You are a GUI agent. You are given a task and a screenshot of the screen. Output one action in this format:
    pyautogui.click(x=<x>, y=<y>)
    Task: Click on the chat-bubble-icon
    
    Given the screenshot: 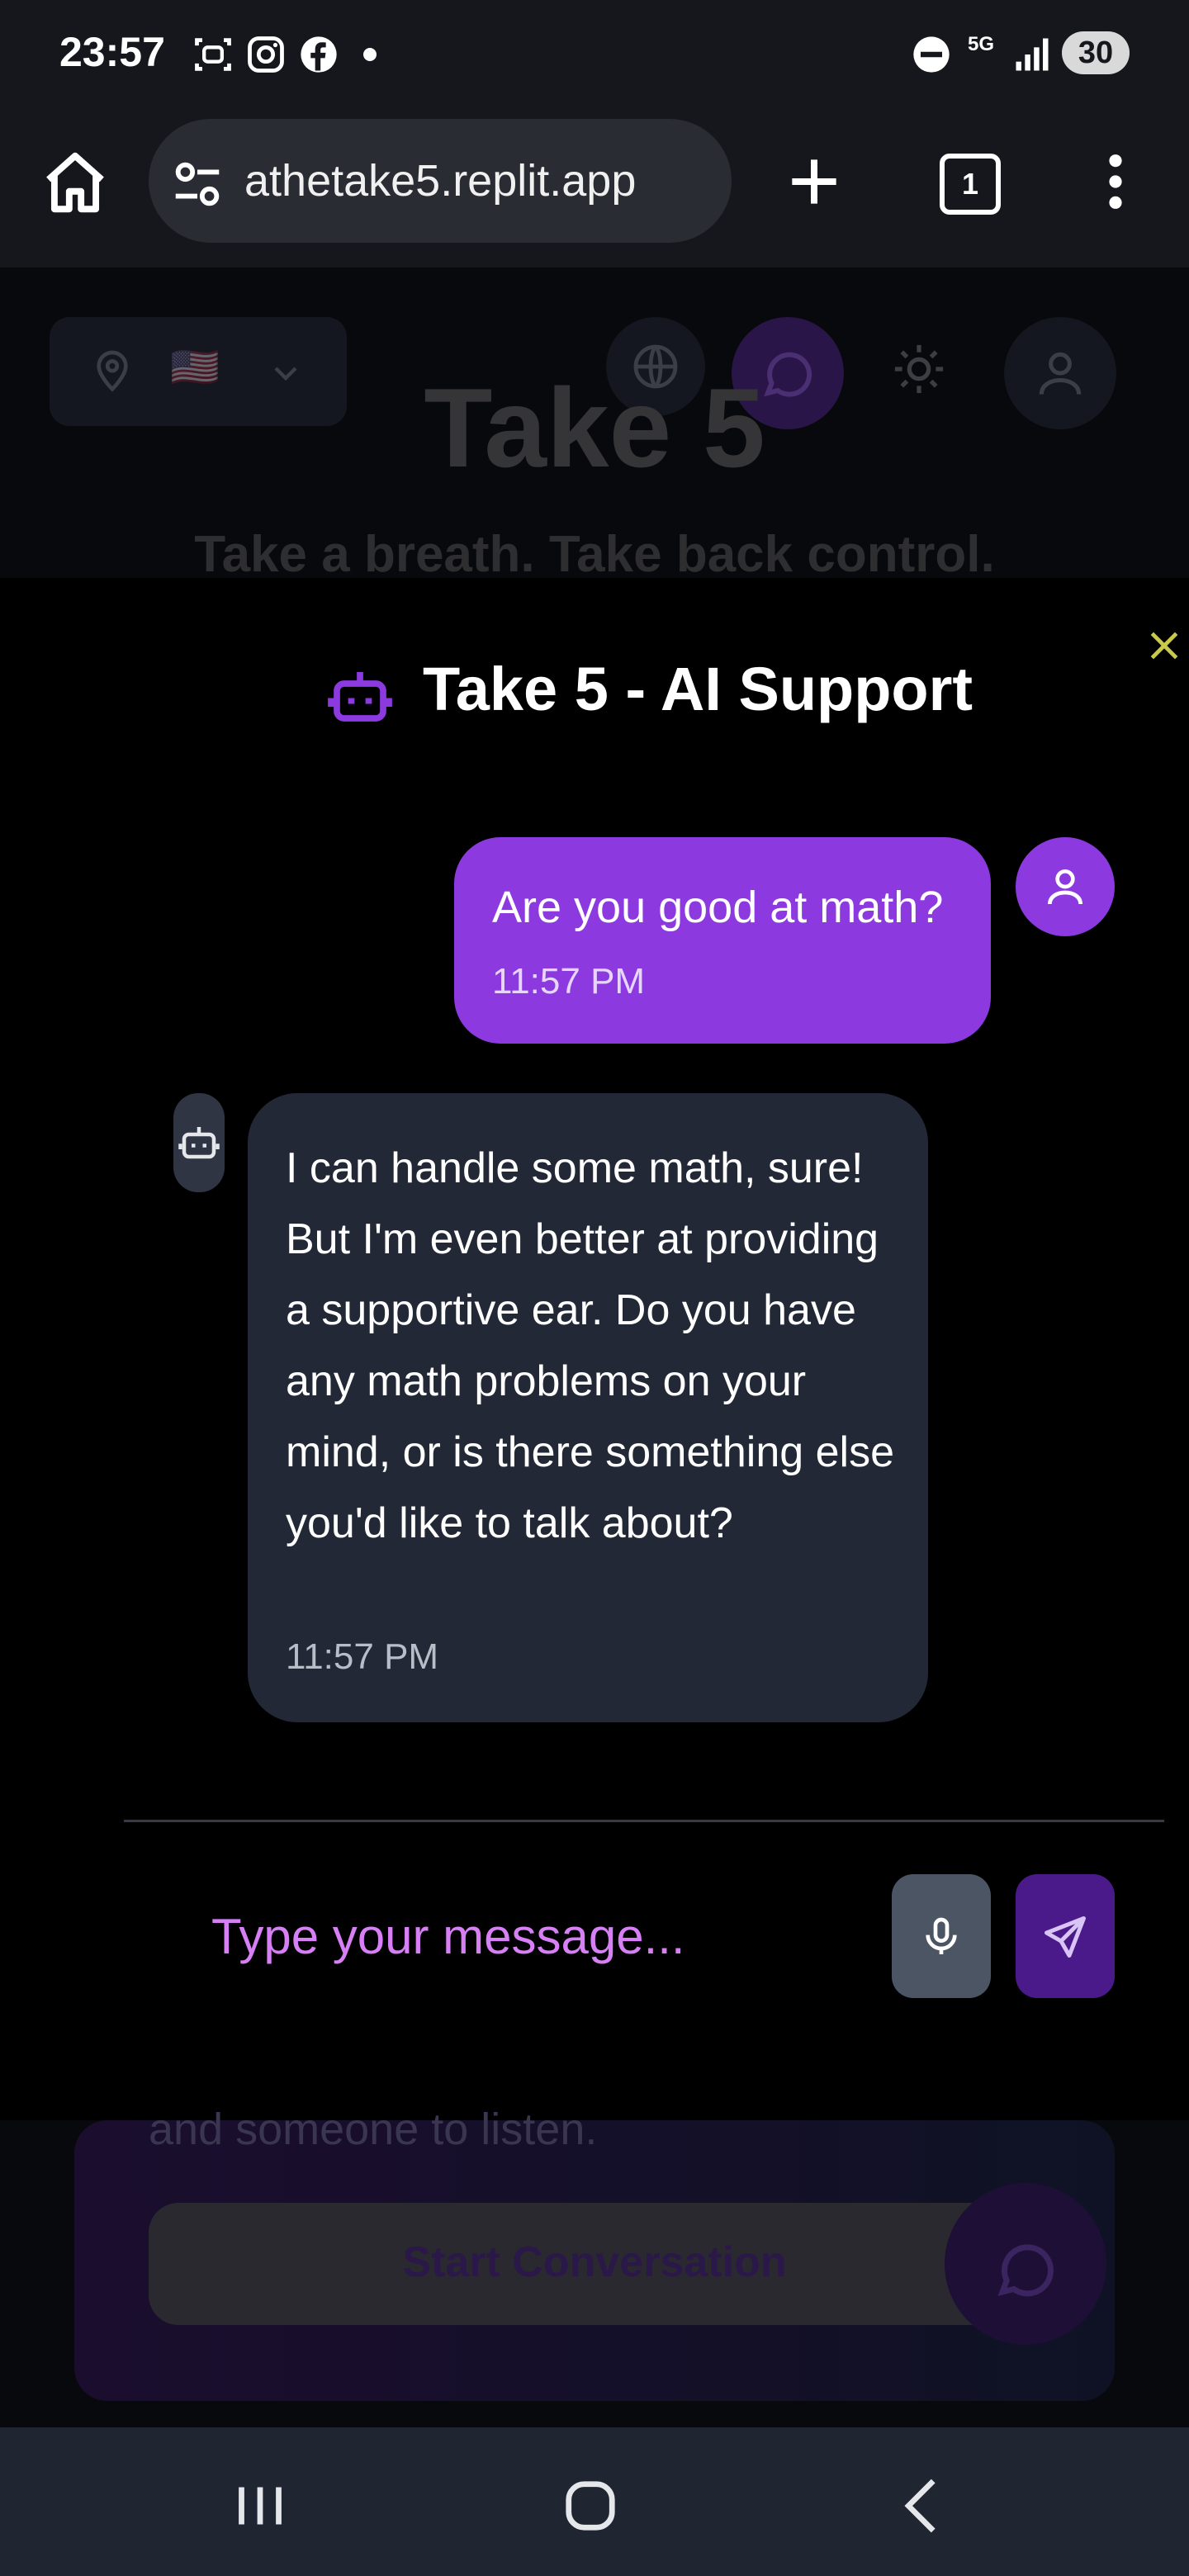 What is the action you would take?
    pyautogui.click(x=1025, y=2270)
    